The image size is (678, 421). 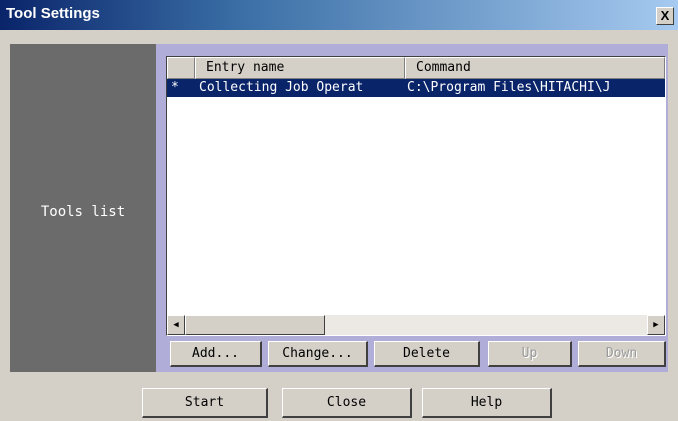 I want to click on row-marker: *, so click(x=175, y=87).